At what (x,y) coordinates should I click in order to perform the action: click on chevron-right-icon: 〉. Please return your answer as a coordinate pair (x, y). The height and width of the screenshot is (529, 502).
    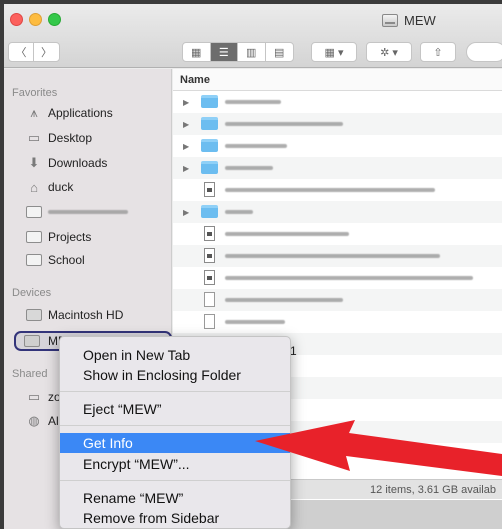
    Looking at the image, I should click on (46, 52).